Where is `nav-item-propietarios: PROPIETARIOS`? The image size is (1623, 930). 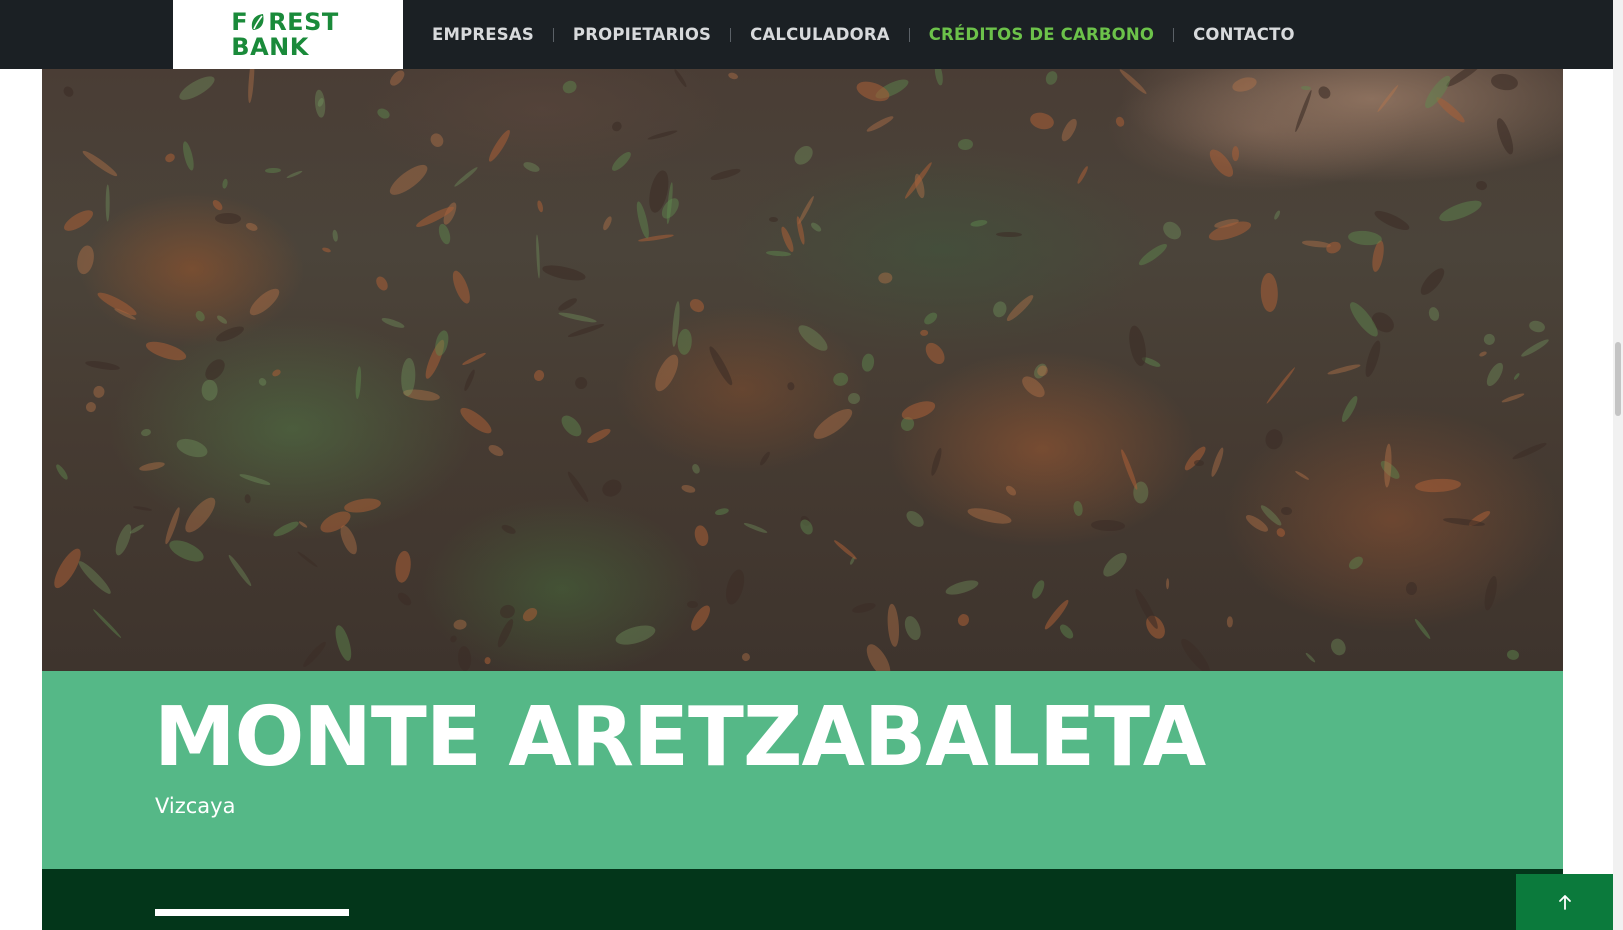 nav-item-propietarios: PROPIETARIOS is located at coordinates (642, 34).